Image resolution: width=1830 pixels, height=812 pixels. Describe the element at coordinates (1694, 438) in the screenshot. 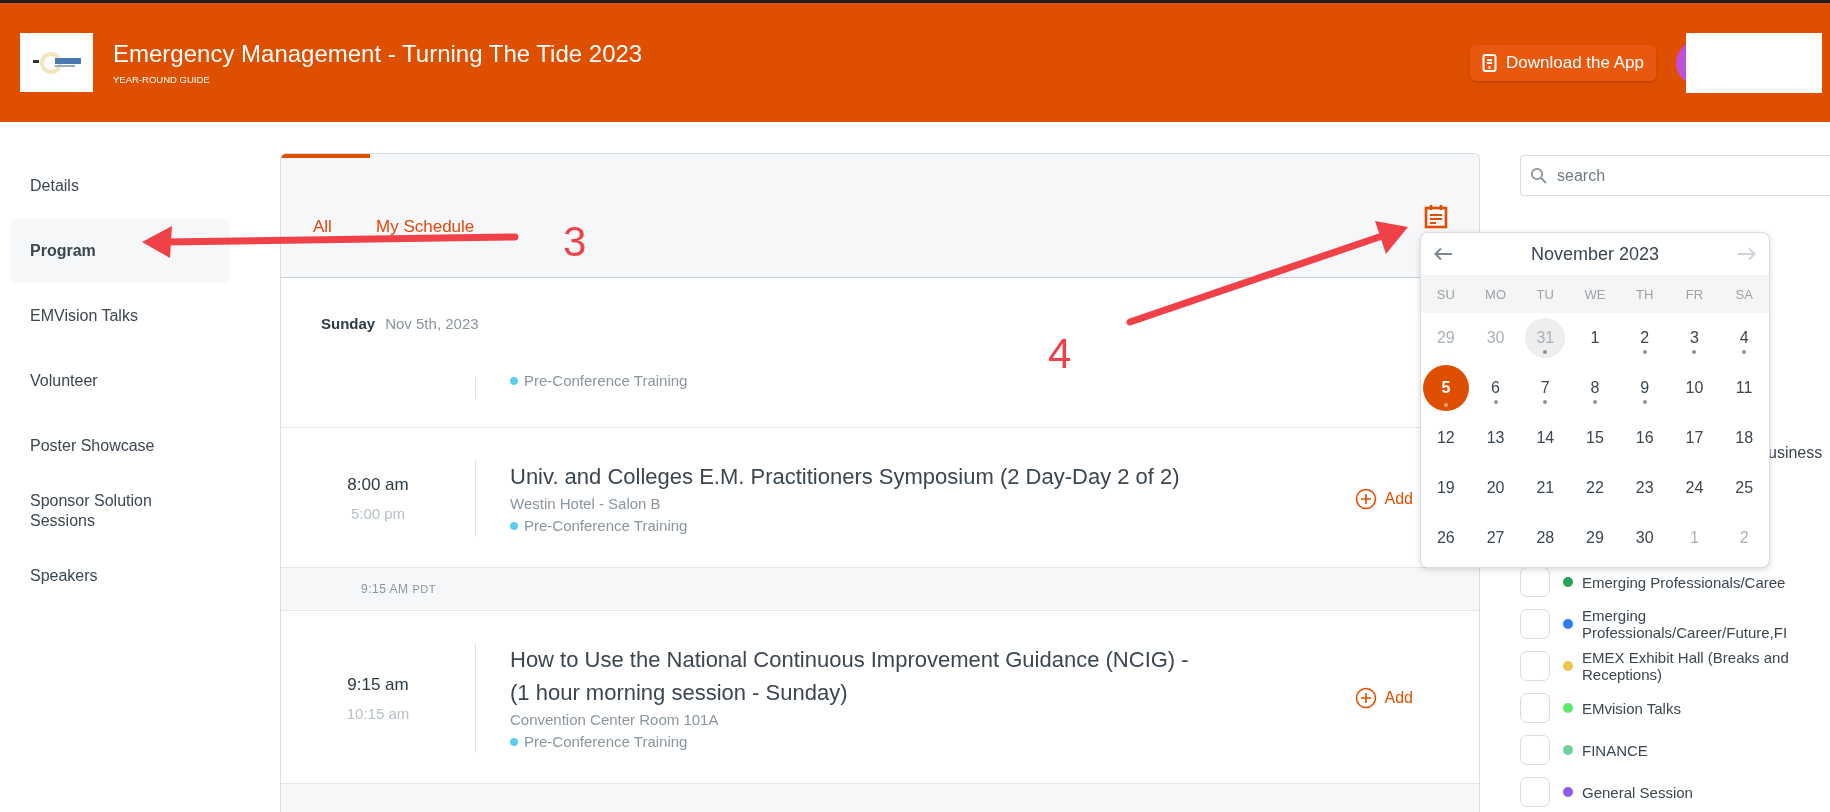

I see `calendar-day: 17` at that location.